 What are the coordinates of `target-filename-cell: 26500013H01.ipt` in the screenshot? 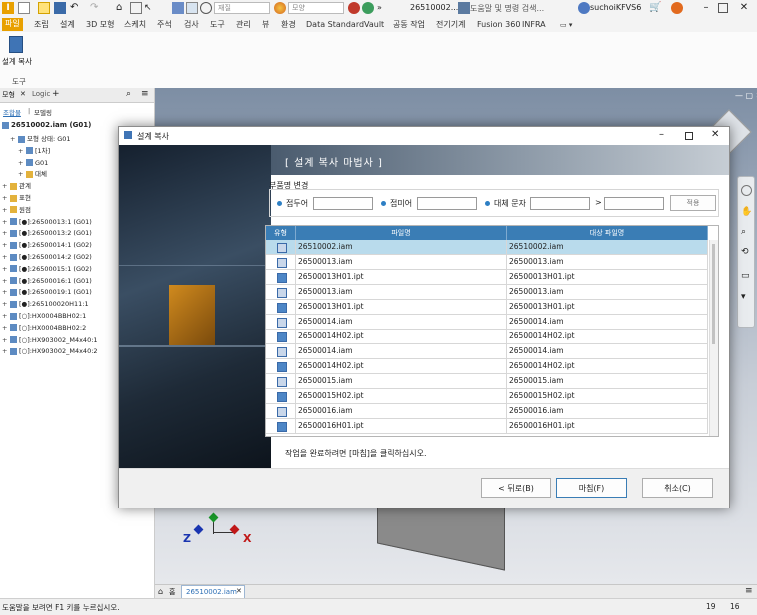 It's located at (607, 277).